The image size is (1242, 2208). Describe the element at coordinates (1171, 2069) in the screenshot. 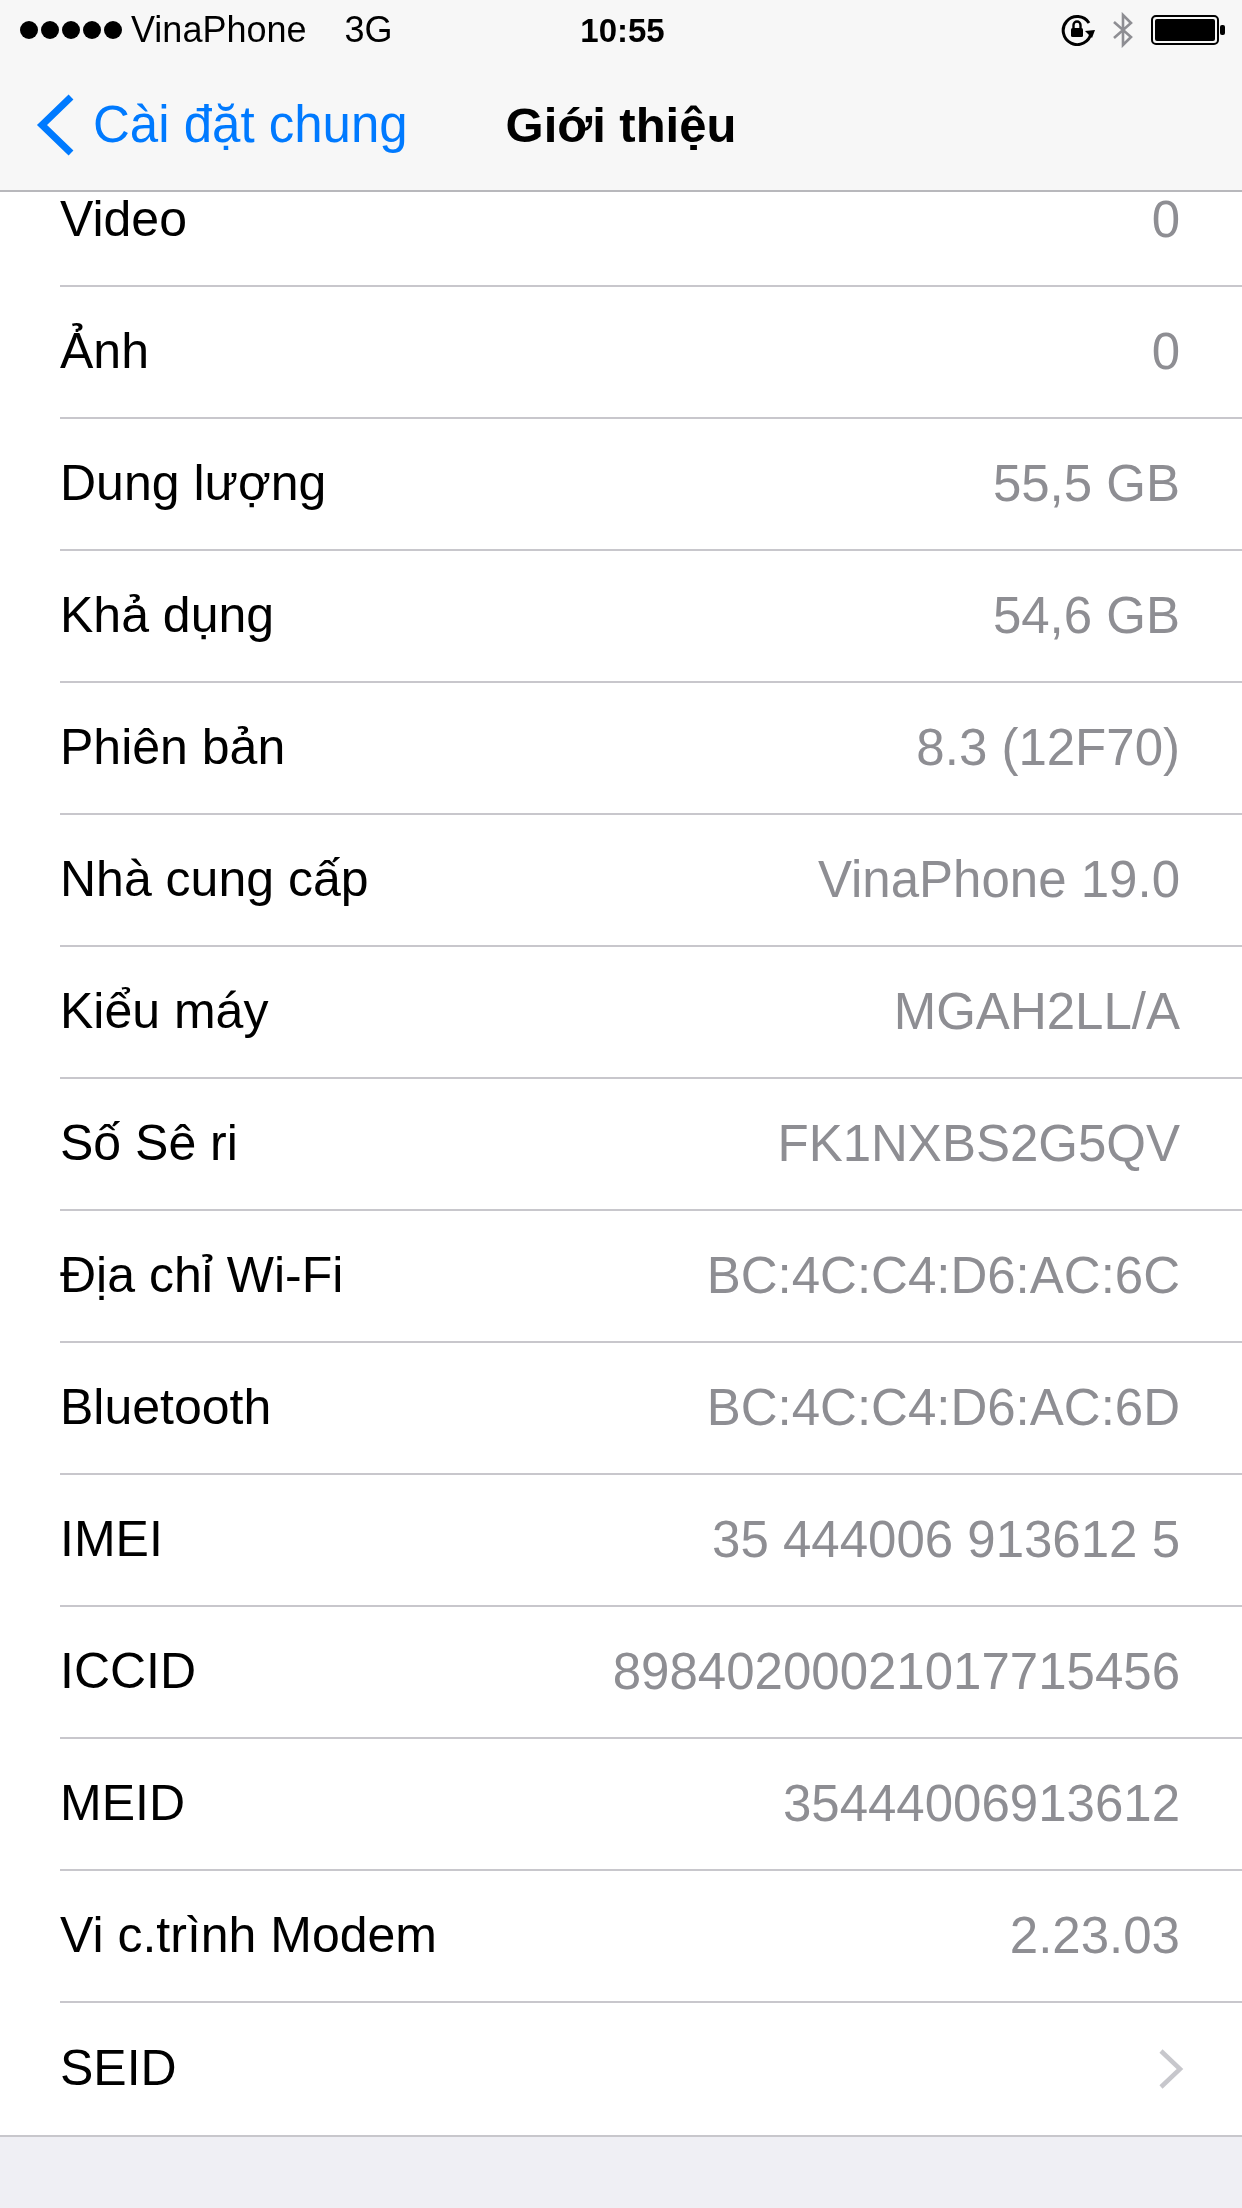

I see `chevron-right-icon` at that location.